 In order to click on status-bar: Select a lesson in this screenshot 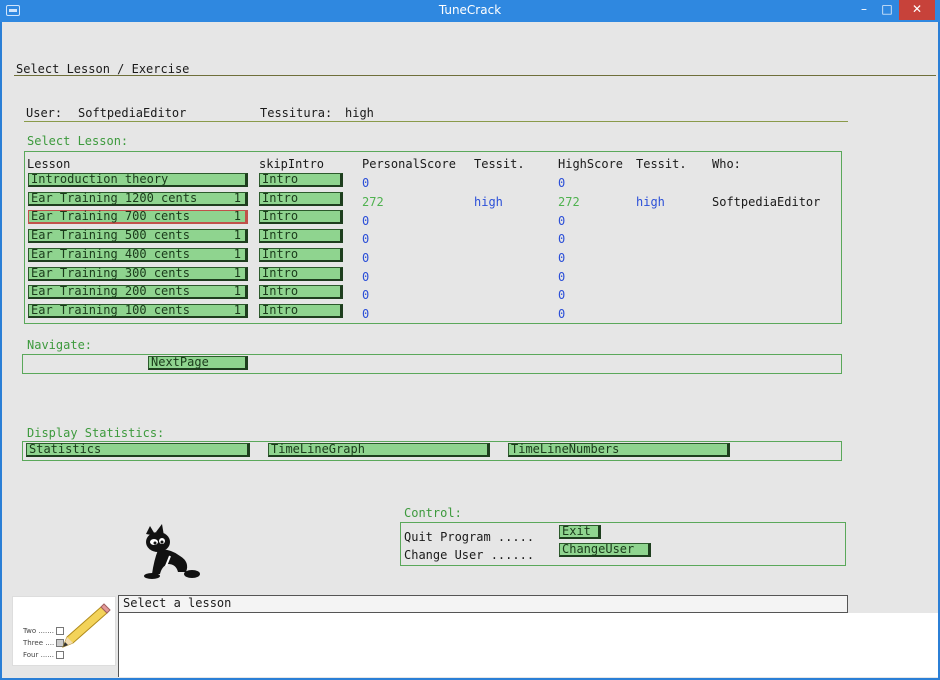, I will do `click(483, 604)`.